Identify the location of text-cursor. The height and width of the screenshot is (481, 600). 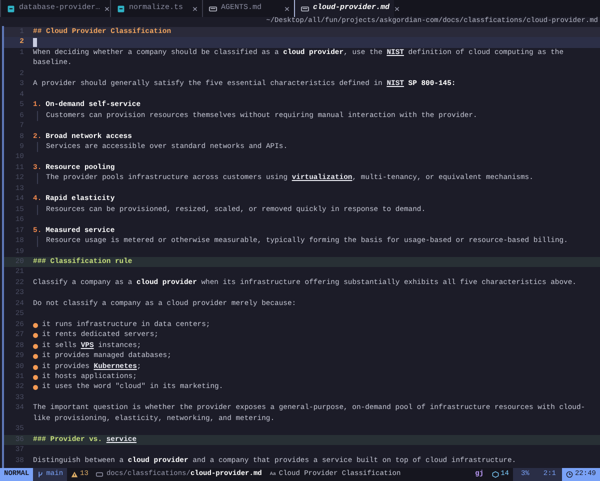
(35, 43).